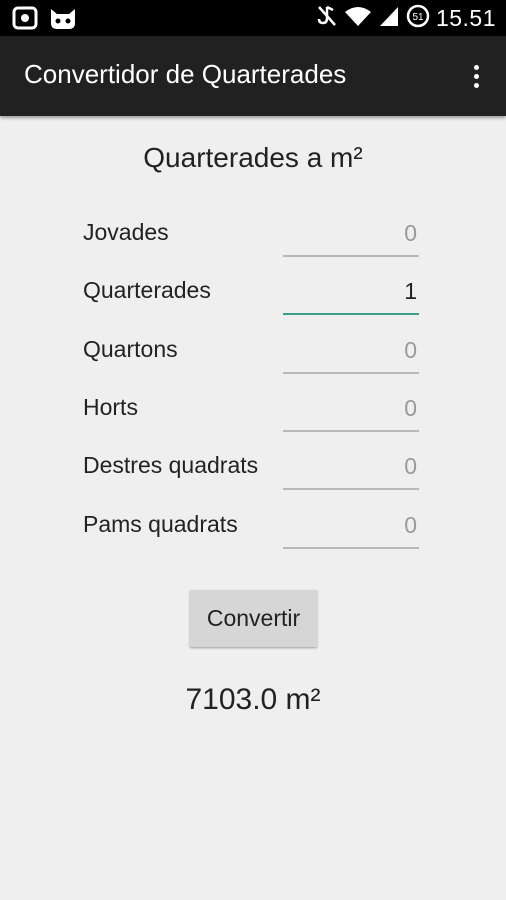 The width and height of the screenshot is (506, 900). I want to click on section-title: Quarterades a m², so click(253, 157).